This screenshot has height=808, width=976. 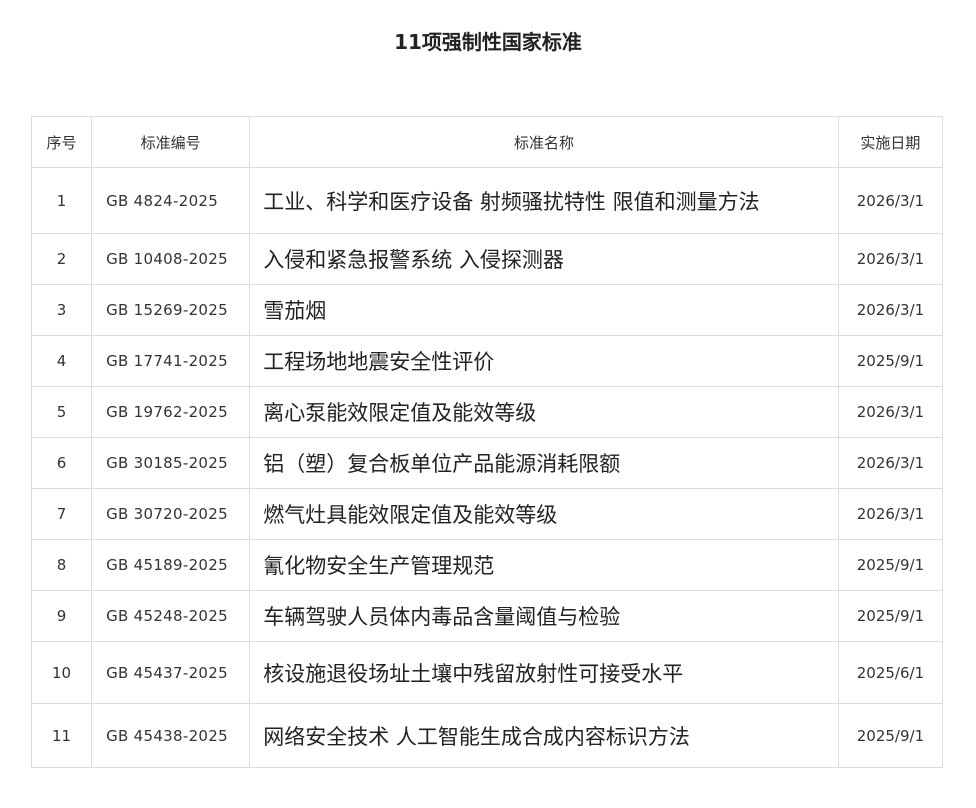 What do you see at coordinates (171, 259) in the screenshot?
I see `standard-code: GB 10408-2025` at bounding box center [171, 259].